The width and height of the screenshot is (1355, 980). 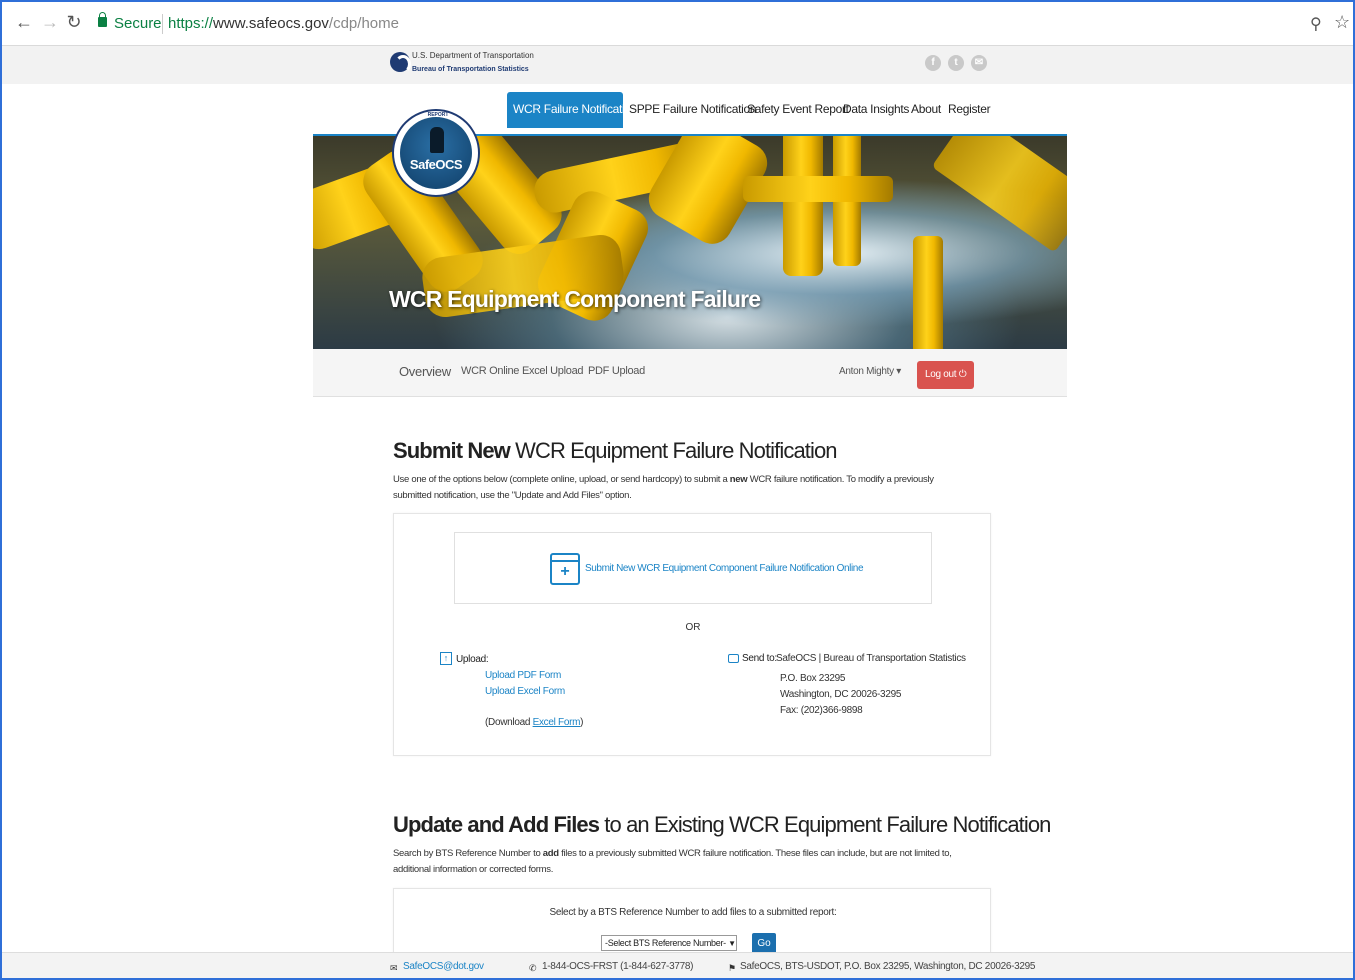 I want to click on logout-label: Log out, so click(x=941, y=374).